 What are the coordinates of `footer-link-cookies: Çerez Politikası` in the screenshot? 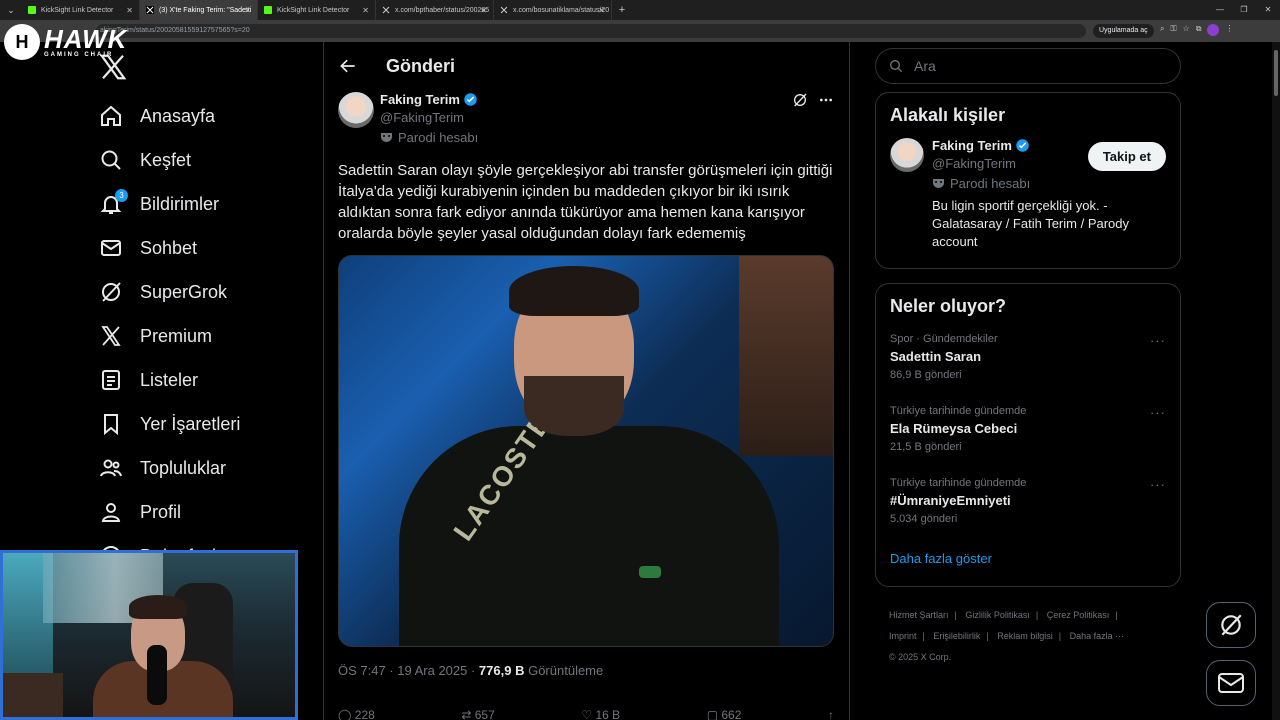 It's located at (1078, 615).